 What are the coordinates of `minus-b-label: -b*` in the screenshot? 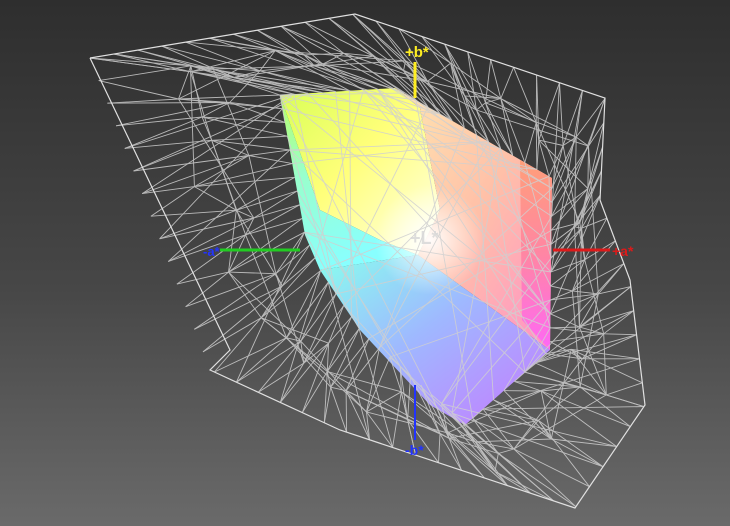 It's located at (414, 450).